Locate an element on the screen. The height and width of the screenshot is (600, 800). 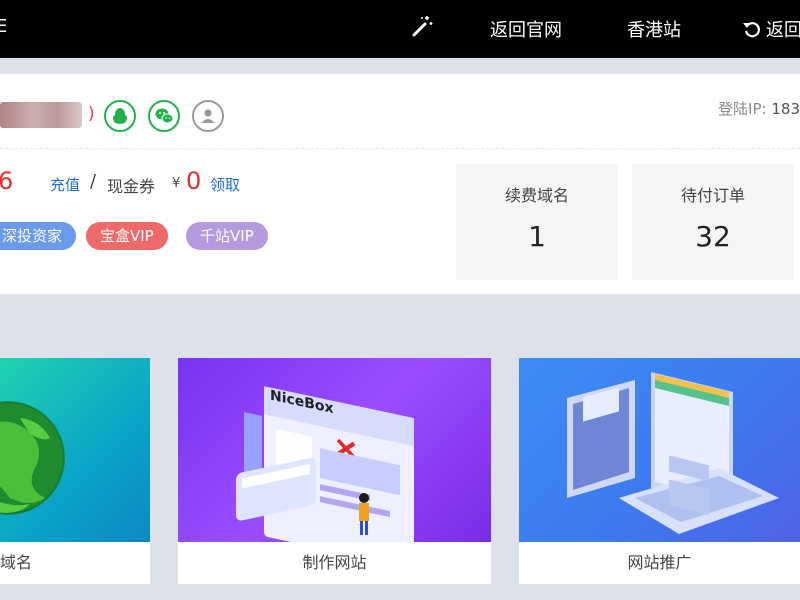
coupon-currency: ¥ is located at coordinates (176, 183).